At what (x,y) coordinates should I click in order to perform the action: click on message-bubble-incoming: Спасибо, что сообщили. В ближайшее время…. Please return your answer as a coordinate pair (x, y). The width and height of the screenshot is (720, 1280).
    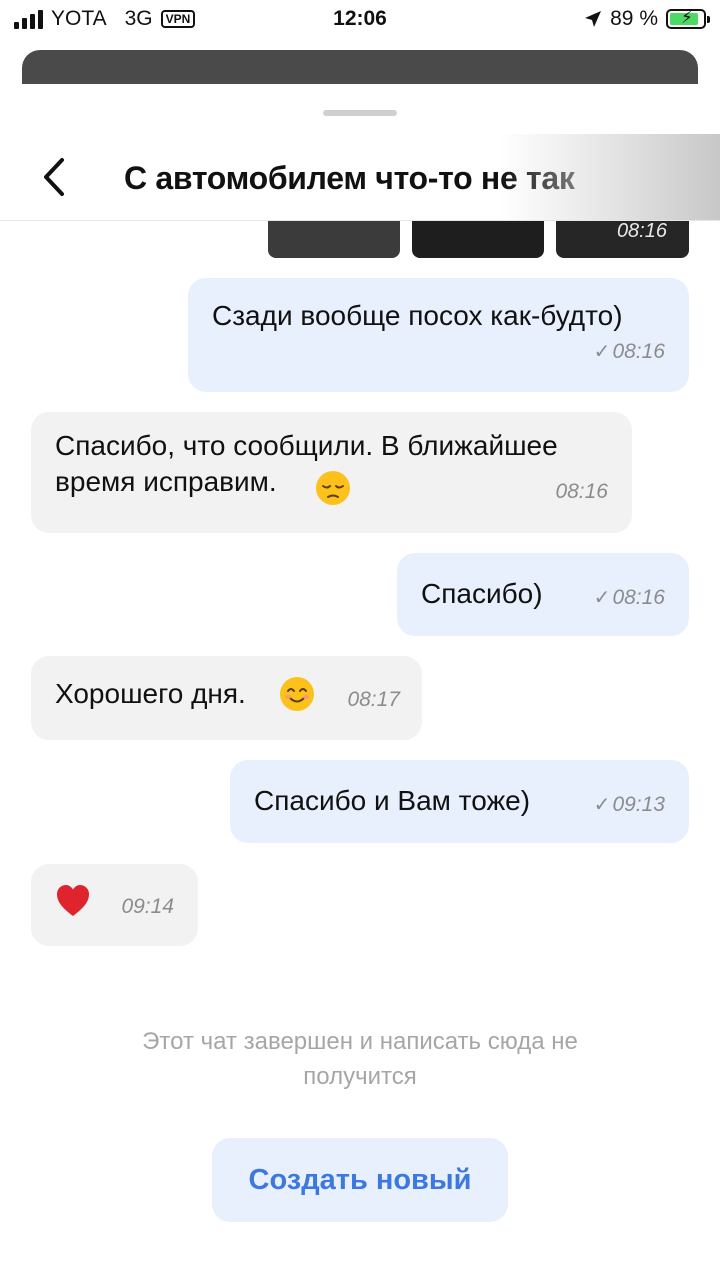
    Looking at the image, I should click on (331, 472).